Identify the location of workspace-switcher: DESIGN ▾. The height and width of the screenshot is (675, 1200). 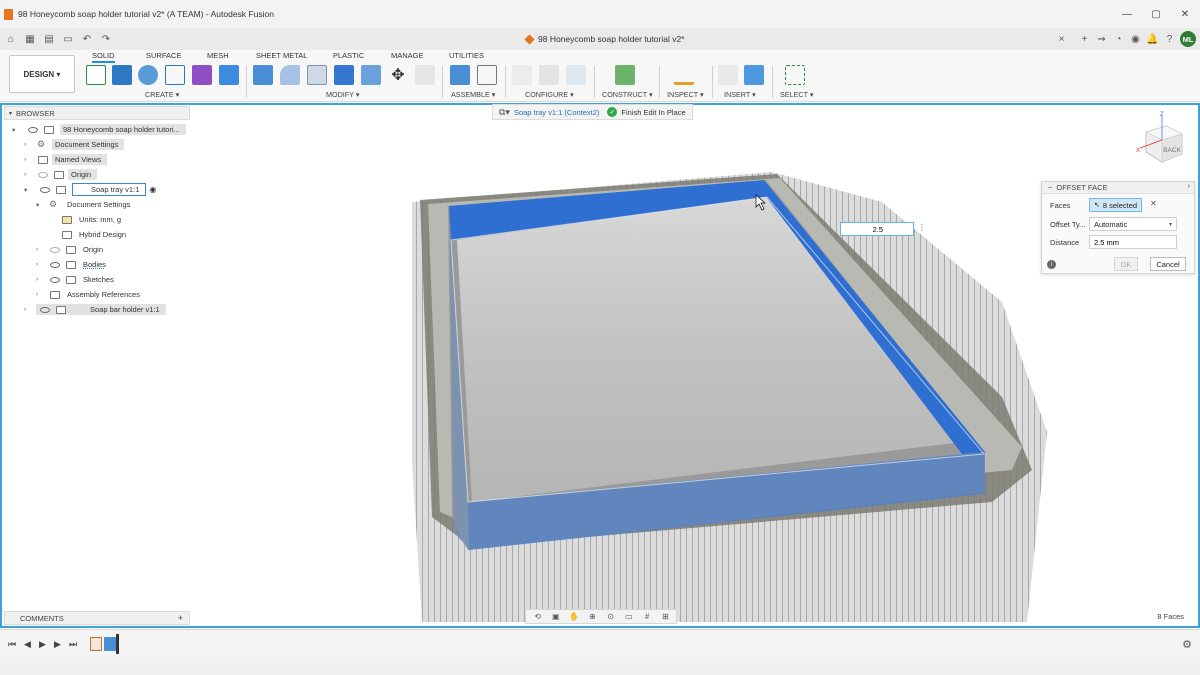
(42, 74).